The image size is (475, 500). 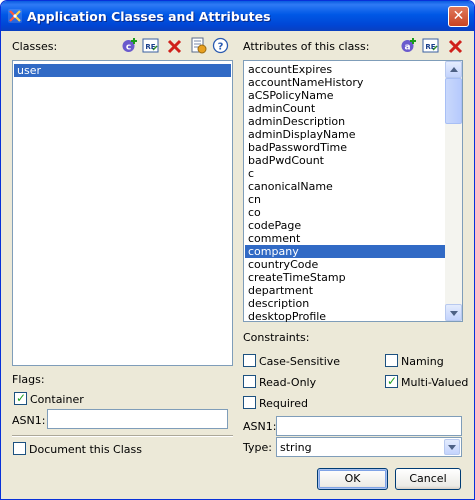 I want to click on close-button: ✕, so click(x=458, y=16).